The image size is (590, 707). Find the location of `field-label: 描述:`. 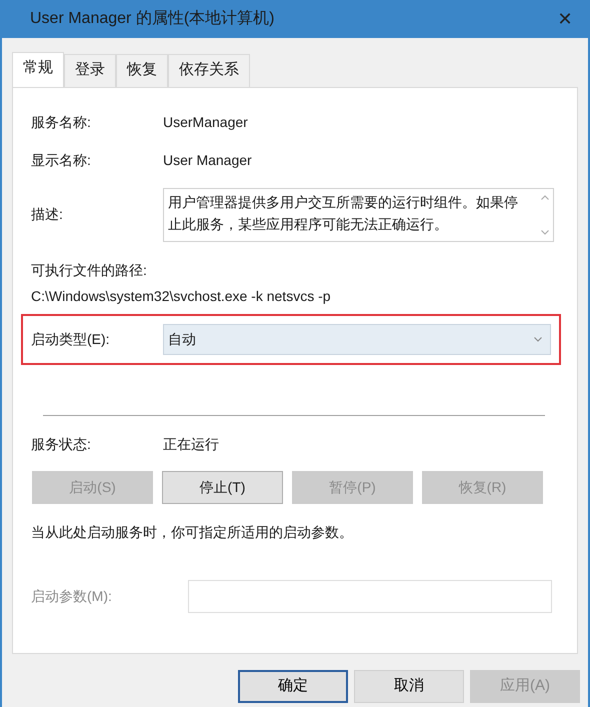

field-label: 描述: is located at coordinates (47, 214).